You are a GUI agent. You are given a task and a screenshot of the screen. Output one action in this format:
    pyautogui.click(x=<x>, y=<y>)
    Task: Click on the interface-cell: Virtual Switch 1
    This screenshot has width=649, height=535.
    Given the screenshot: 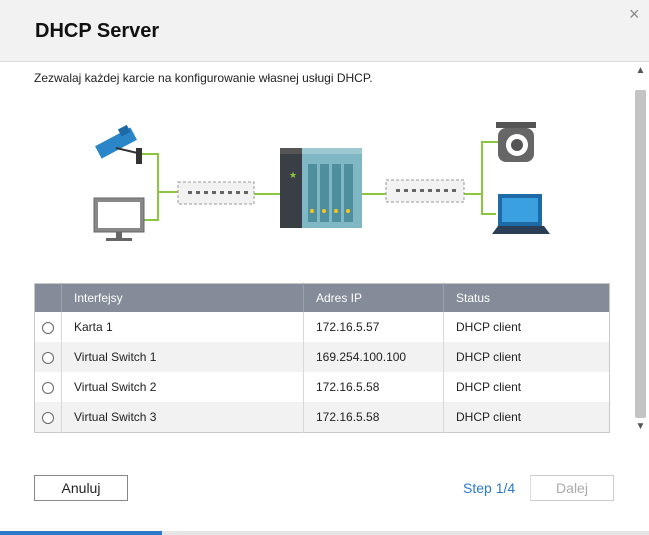 What is the action you would take?
    pyautogui.click(x=182, y=357)
    